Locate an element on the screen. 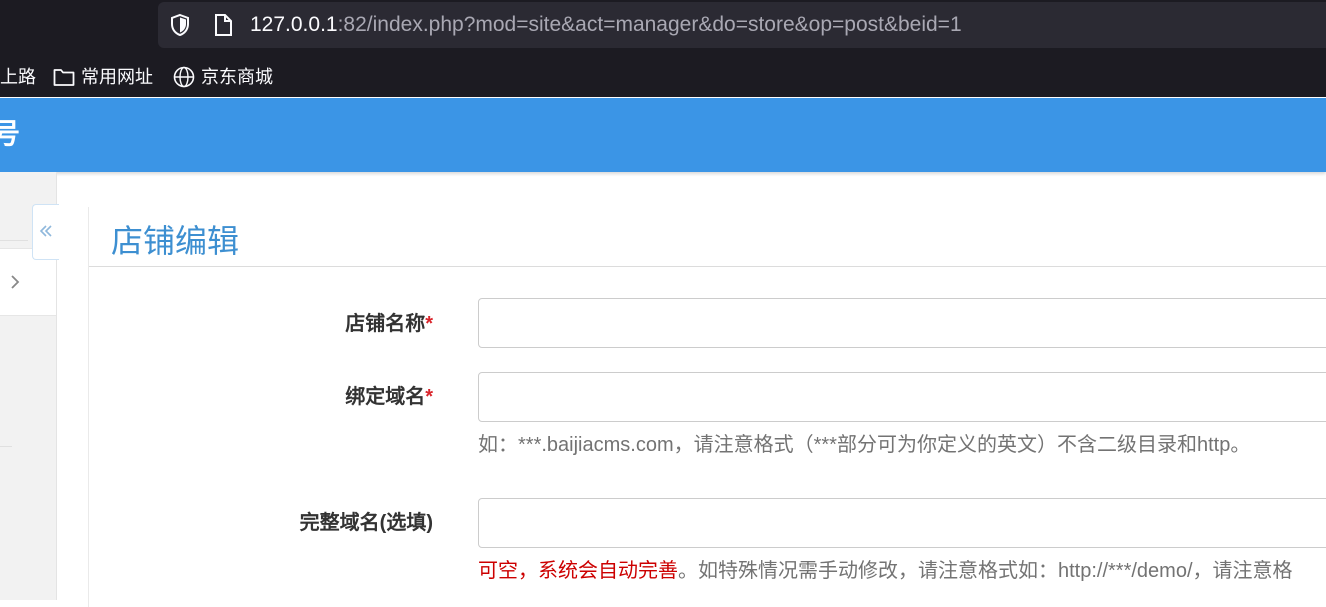  title-divider is located at coordinates (707, 266).